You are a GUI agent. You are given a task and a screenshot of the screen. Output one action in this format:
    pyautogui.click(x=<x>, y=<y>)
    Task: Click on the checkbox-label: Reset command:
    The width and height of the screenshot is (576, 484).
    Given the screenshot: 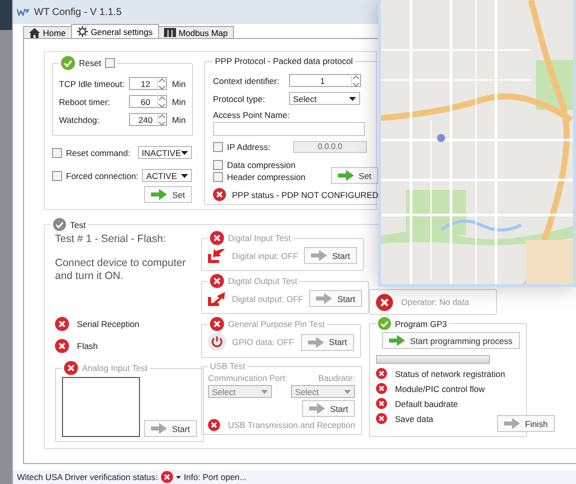 What is the action you would take?
    pyautogui.click(x=99, y=153)
    